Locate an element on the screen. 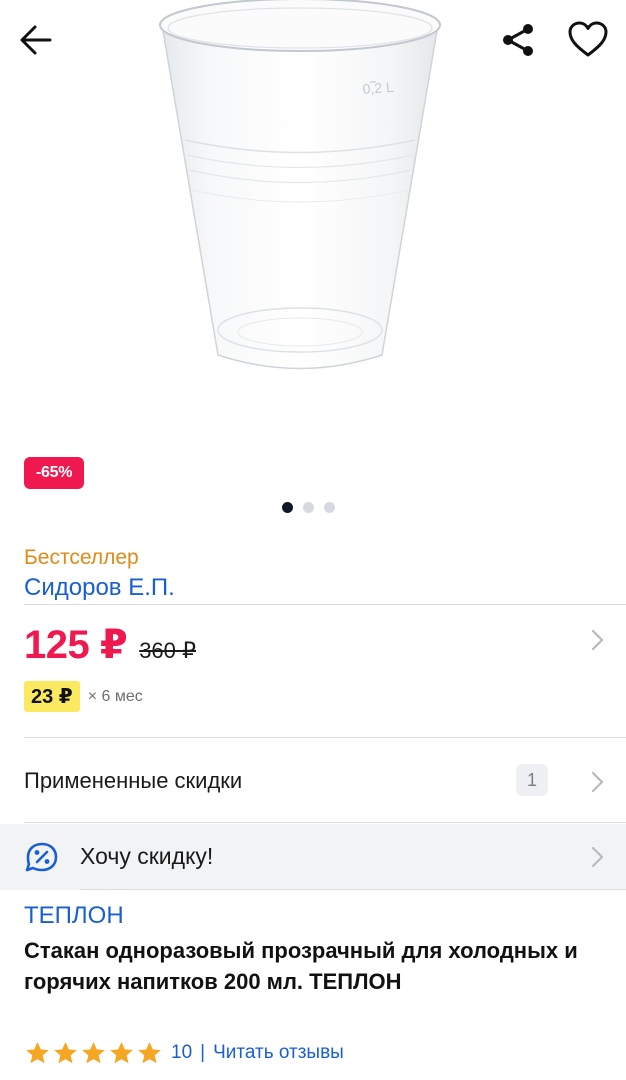 Image resolution: width=626 pixels, height=1080 pixels. rating-block: 10 | Читать отзывы is located at coordinates (184, 1053).